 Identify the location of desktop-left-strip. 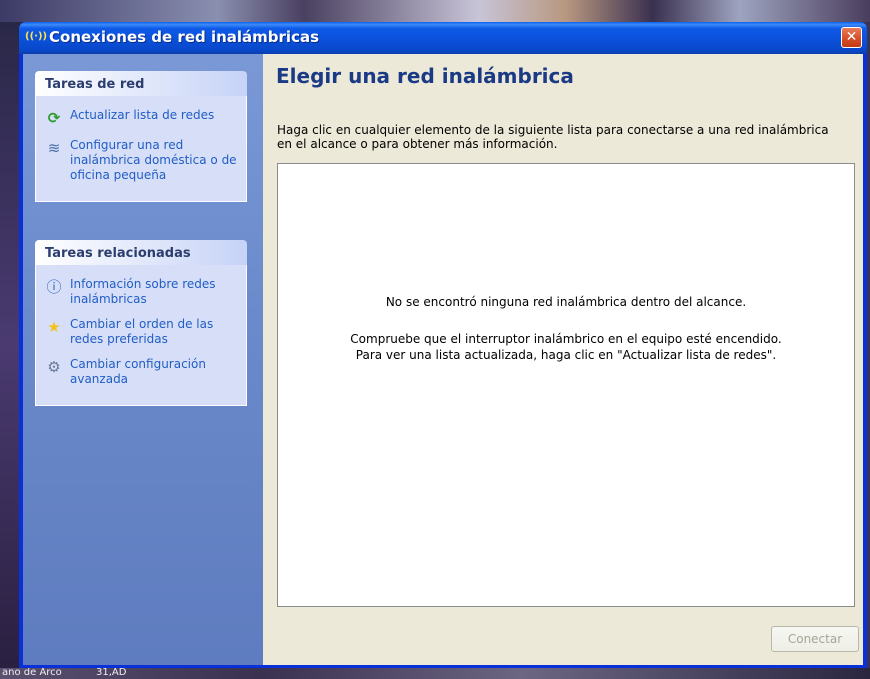
(10, 345).